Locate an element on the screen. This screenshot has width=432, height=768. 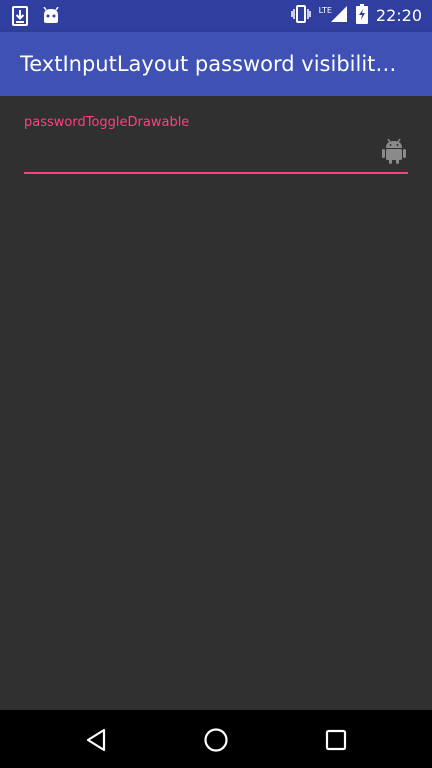
password-visibility-toggle is located at coordinates (394, 153).